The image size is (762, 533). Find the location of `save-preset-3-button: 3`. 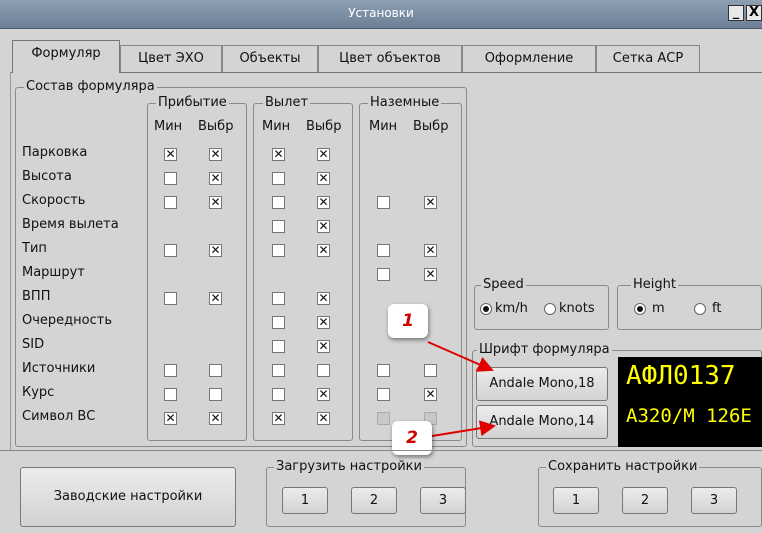

save-preset-3-button: 3 is located at coordinates (714, 500).